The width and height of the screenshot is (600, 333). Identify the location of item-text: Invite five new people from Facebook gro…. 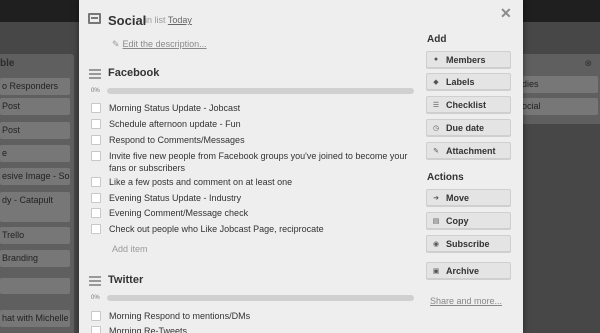
(261, 162).